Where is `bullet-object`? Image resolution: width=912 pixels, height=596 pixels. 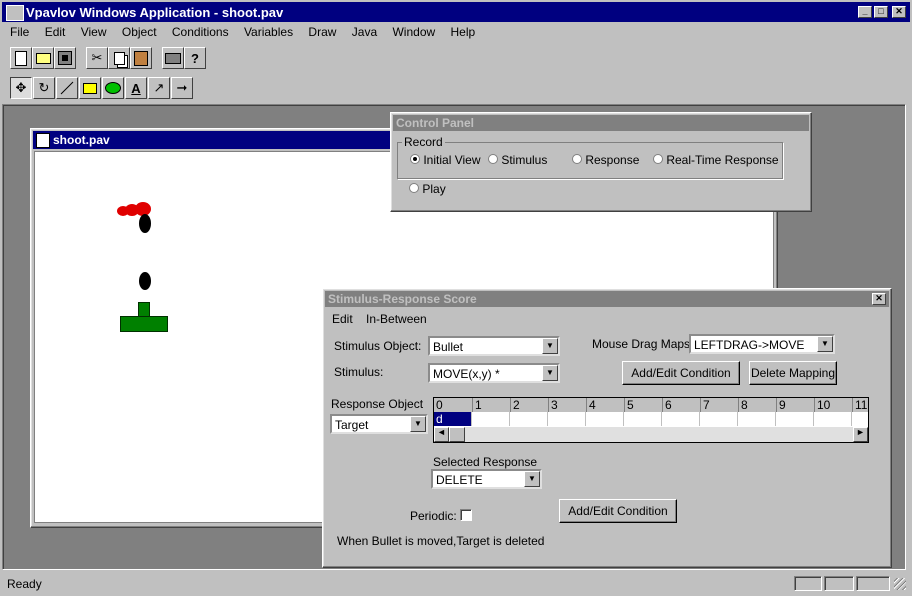
bullet-object is located at coordinates (145, 281).